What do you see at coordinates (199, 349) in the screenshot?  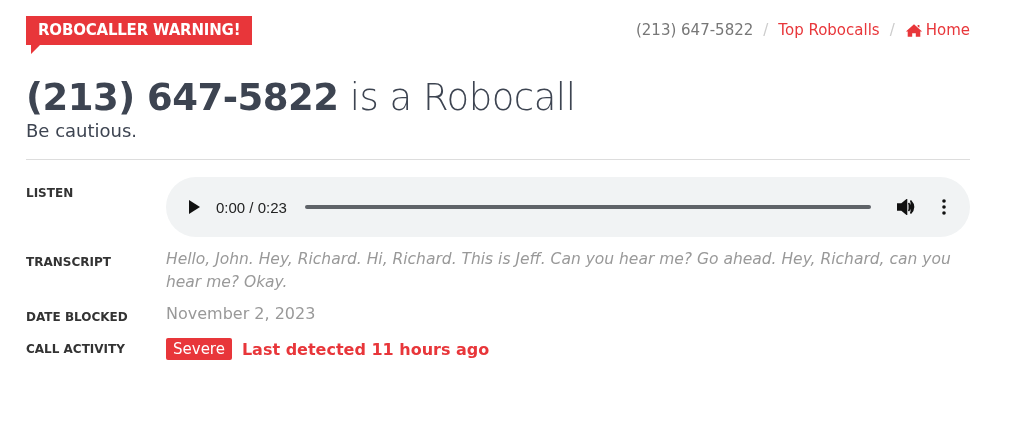 I see `severity-badge: Severe` at bounding box center [199, 349].